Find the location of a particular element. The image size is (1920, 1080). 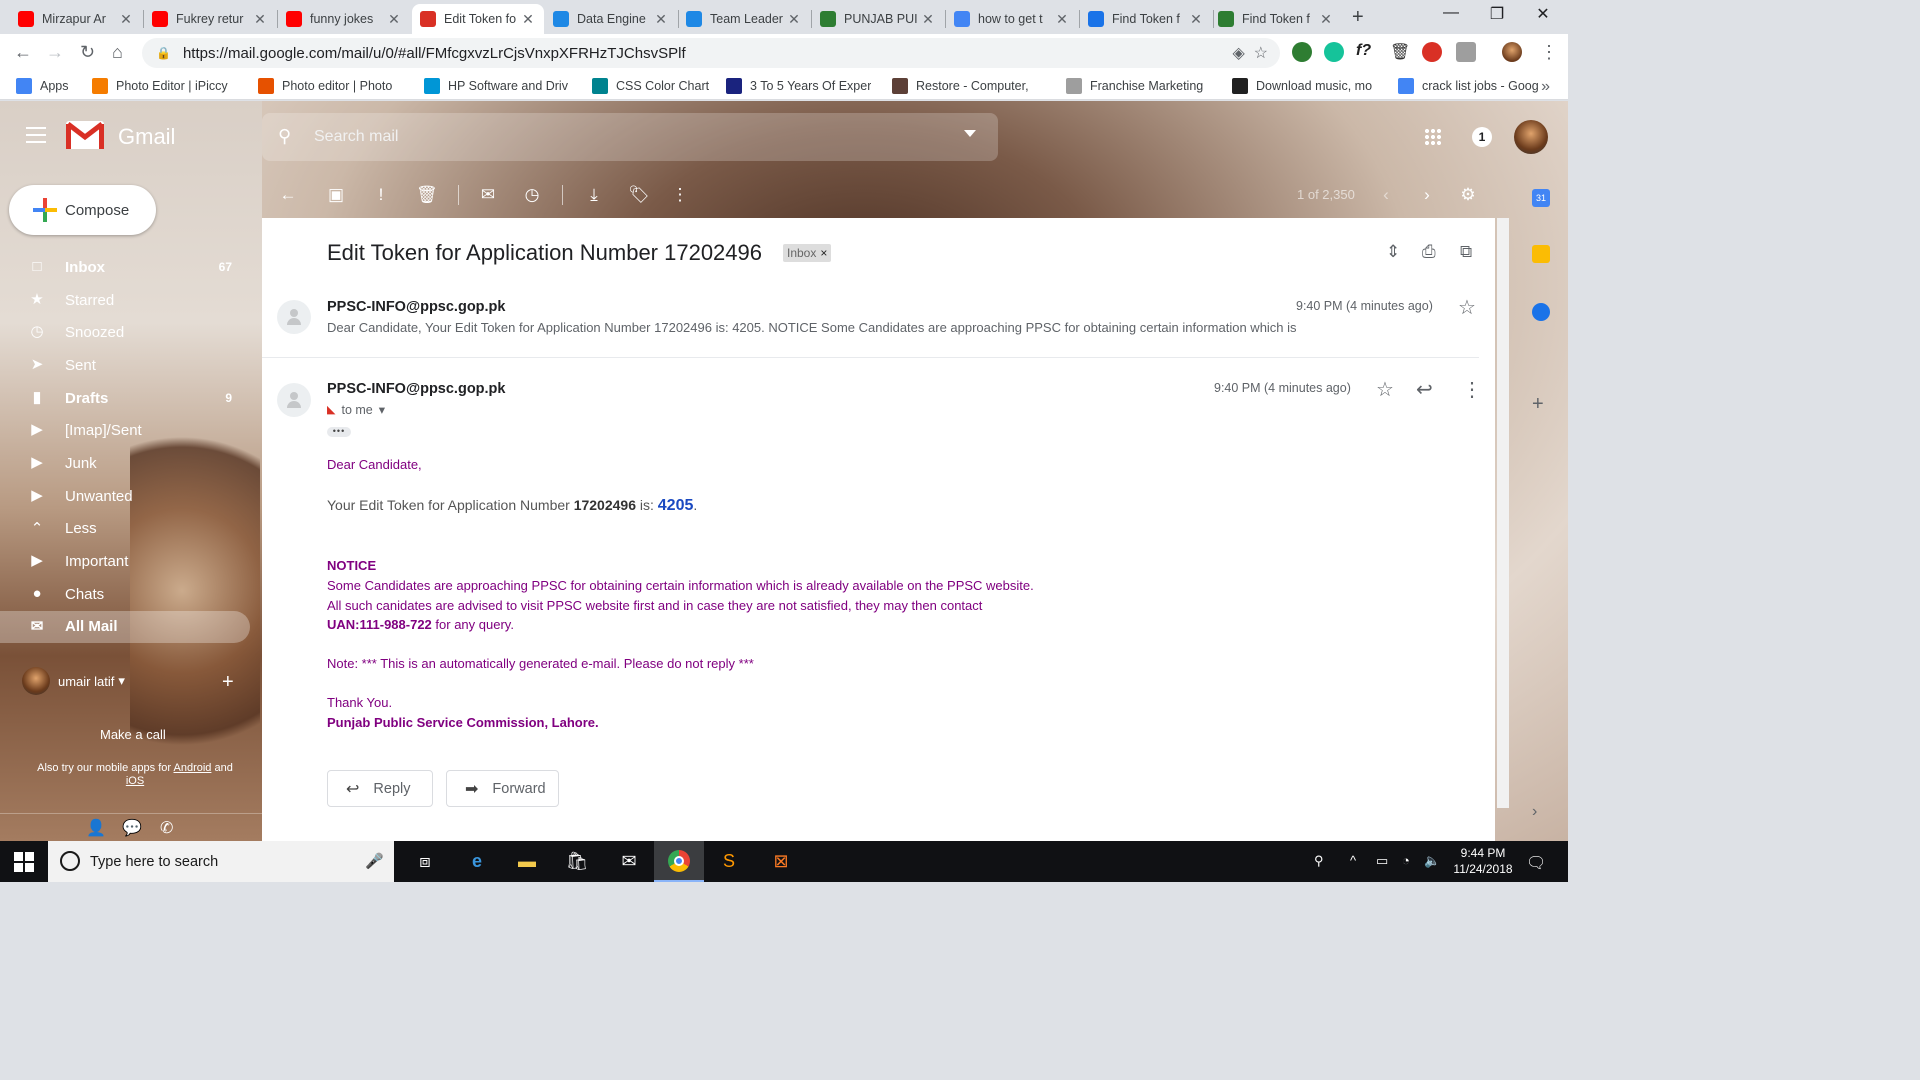

people-icon: ⚲ is located at coordinates (1319, 861).